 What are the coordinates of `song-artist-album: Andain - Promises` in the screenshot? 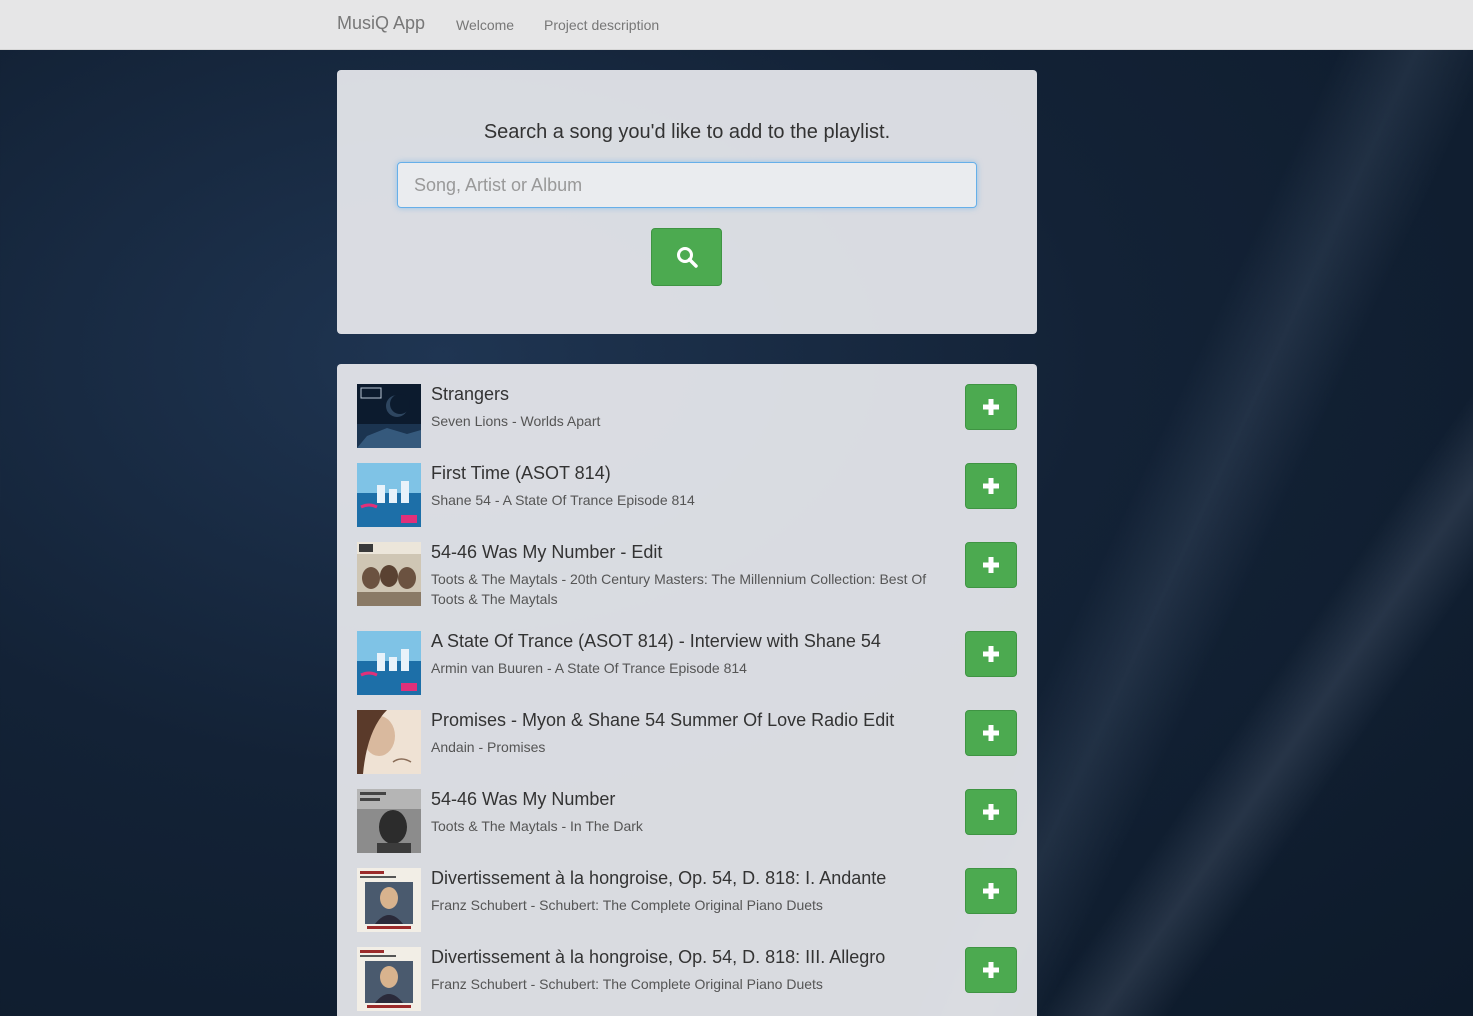 It's located at (488, 747).